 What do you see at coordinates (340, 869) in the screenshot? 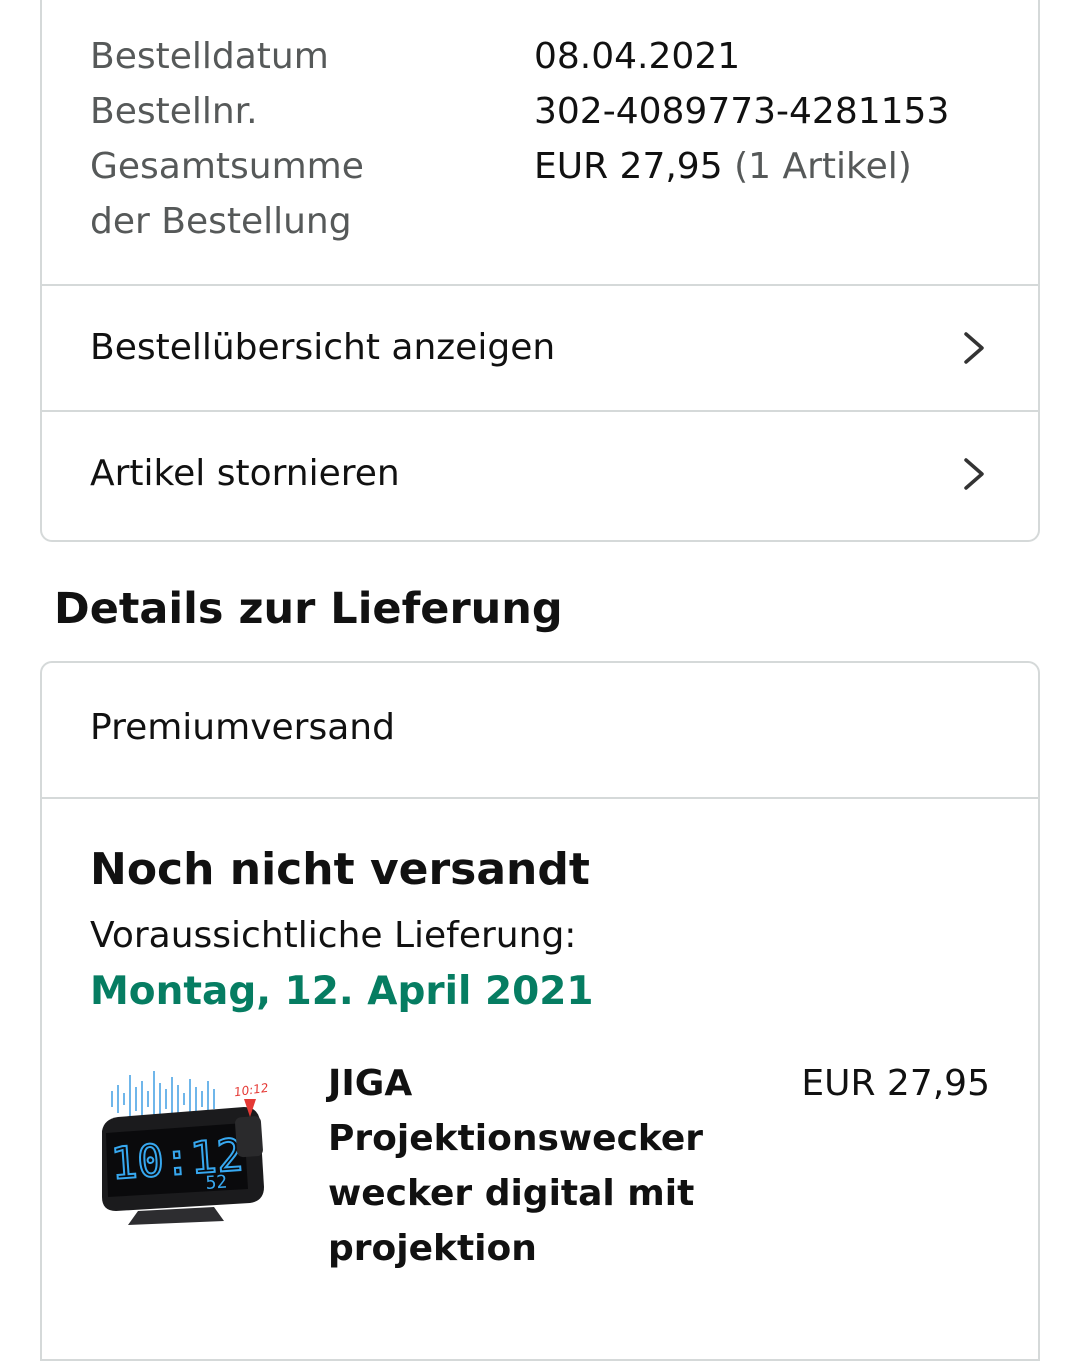
I see `shipment-status: Noch nicht versandt` at bounding box center [340, 869].